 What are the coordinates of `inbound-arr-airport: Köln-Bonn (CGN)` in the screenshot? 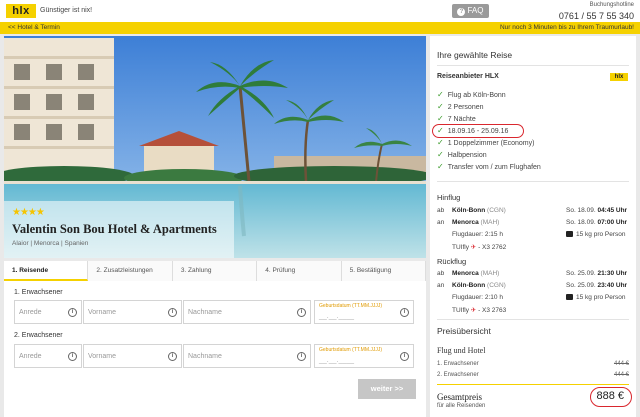 It's located at (479, 285).